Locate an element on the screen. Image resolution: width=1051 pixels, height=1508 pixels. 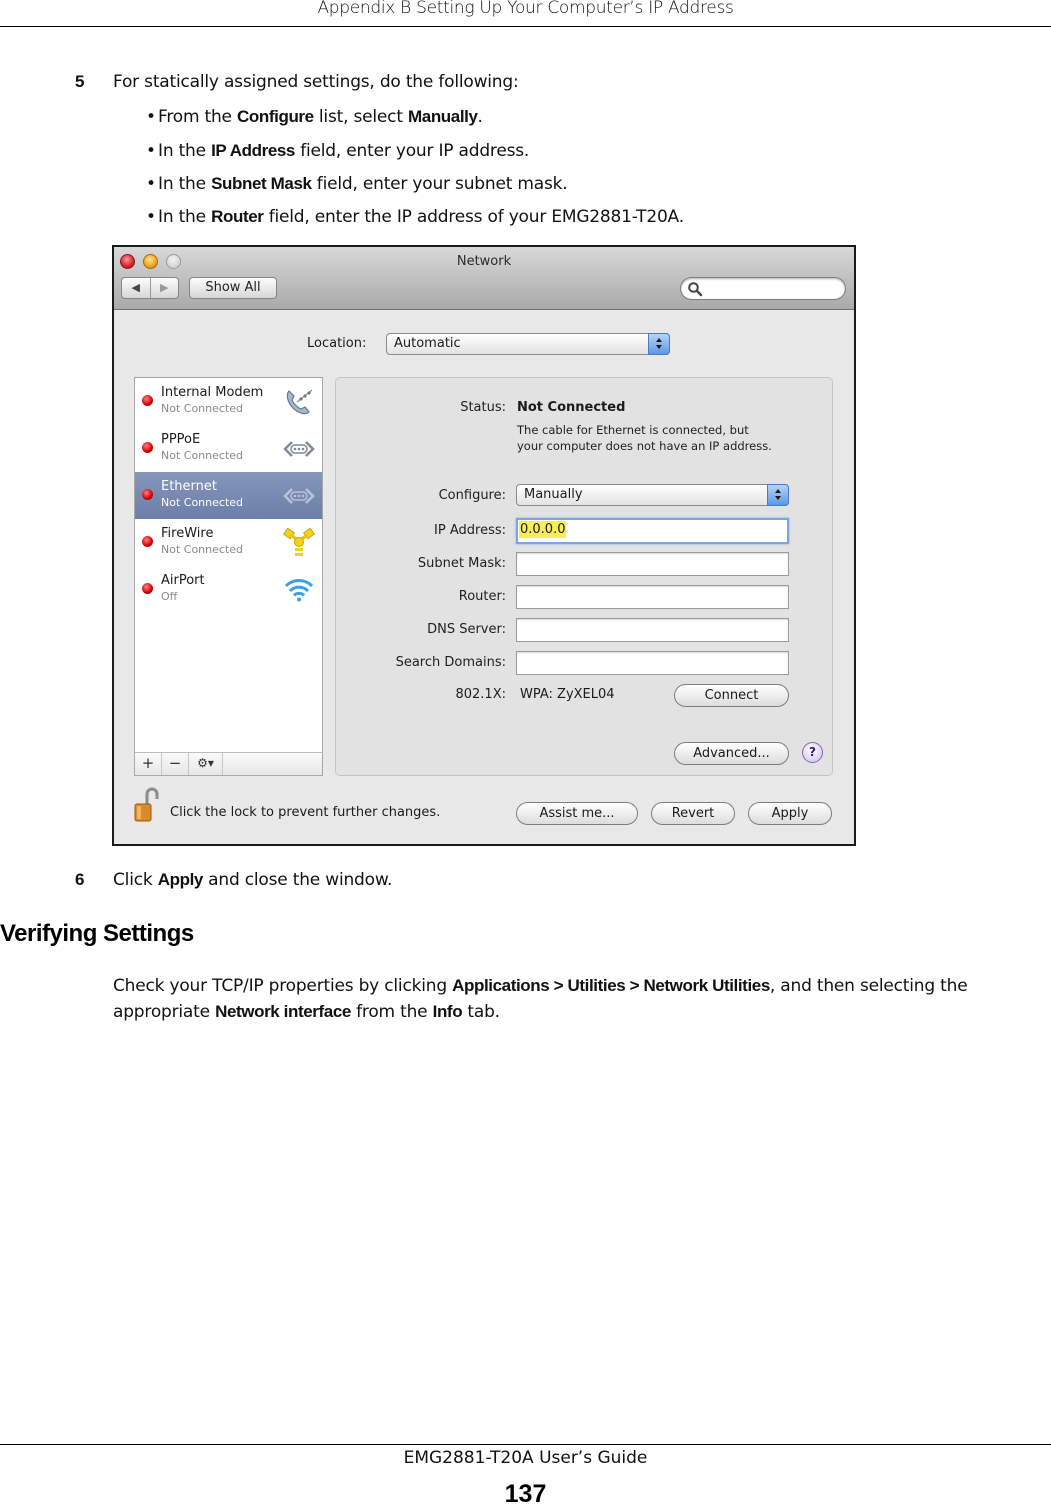
status-description-line: The cable for Ethernet is connected, but is located at coordinates (633, 430).